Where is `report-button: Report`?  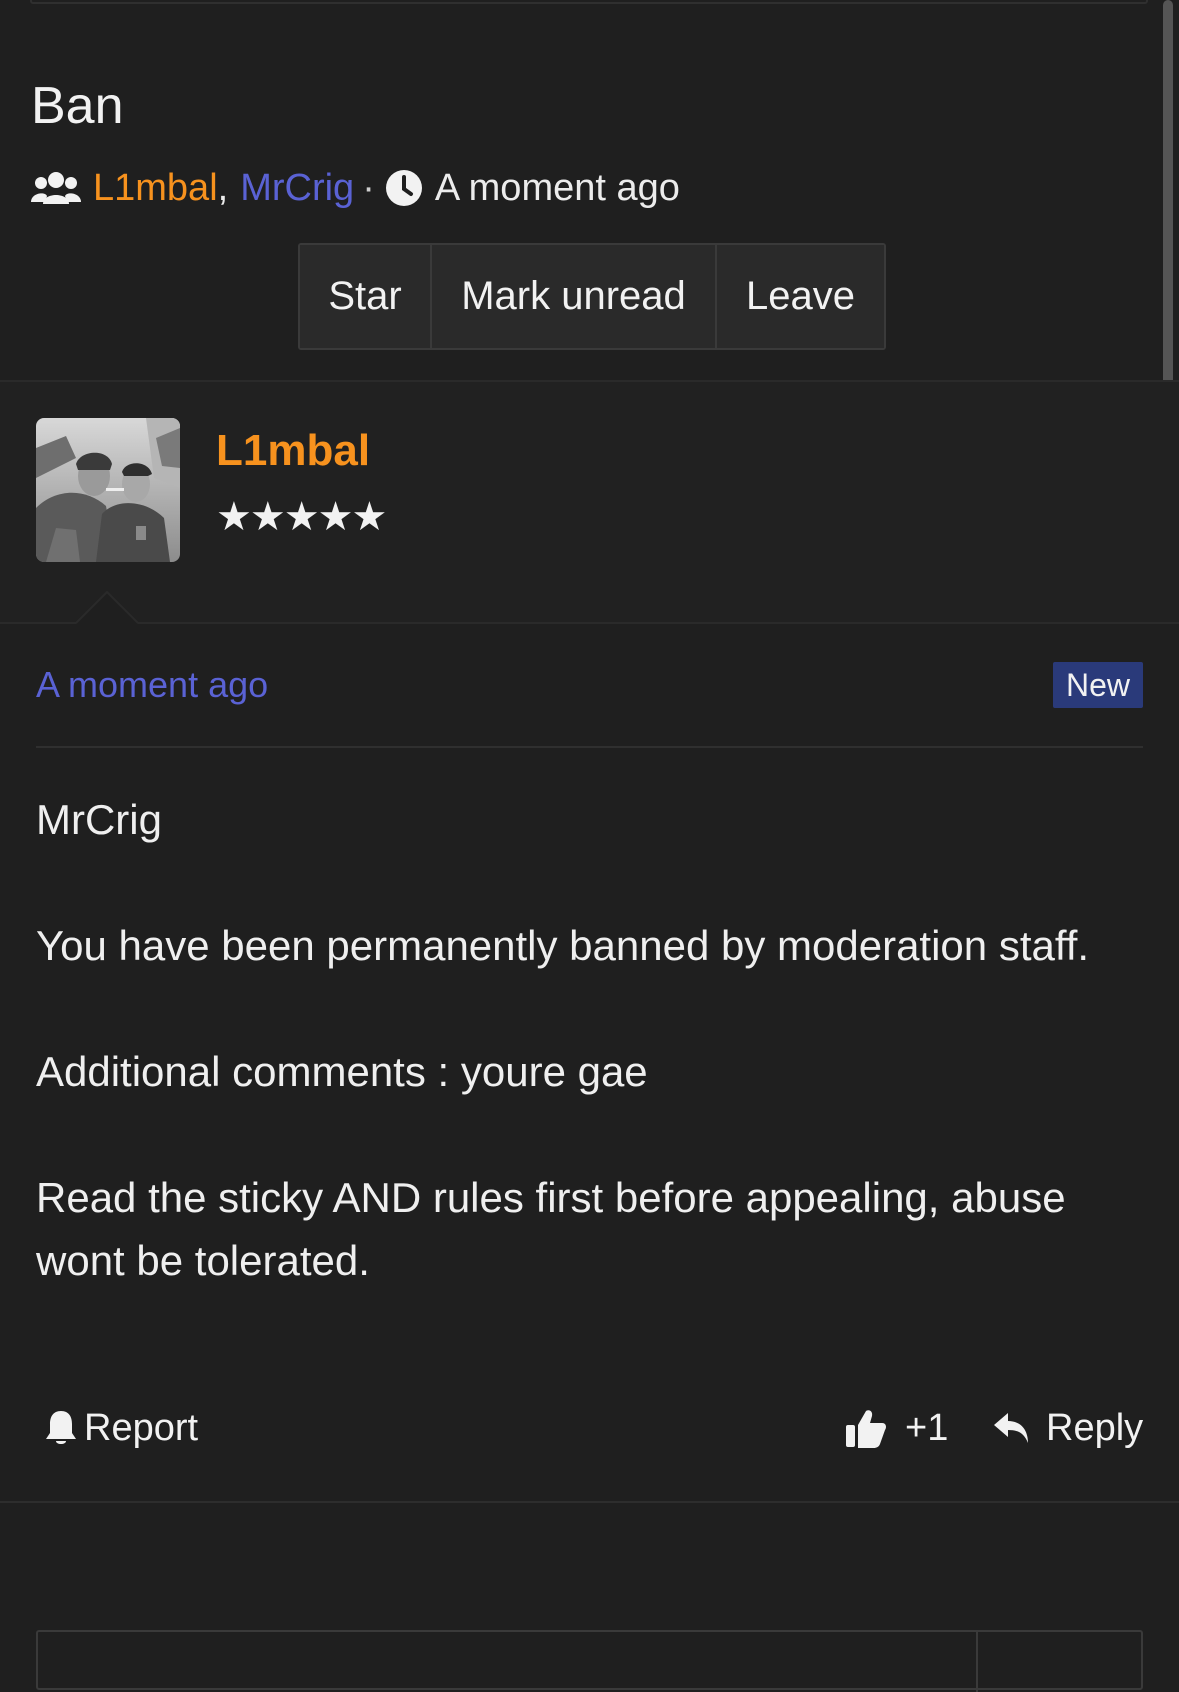 report-button: Report is located at coordinates (121, 1428).